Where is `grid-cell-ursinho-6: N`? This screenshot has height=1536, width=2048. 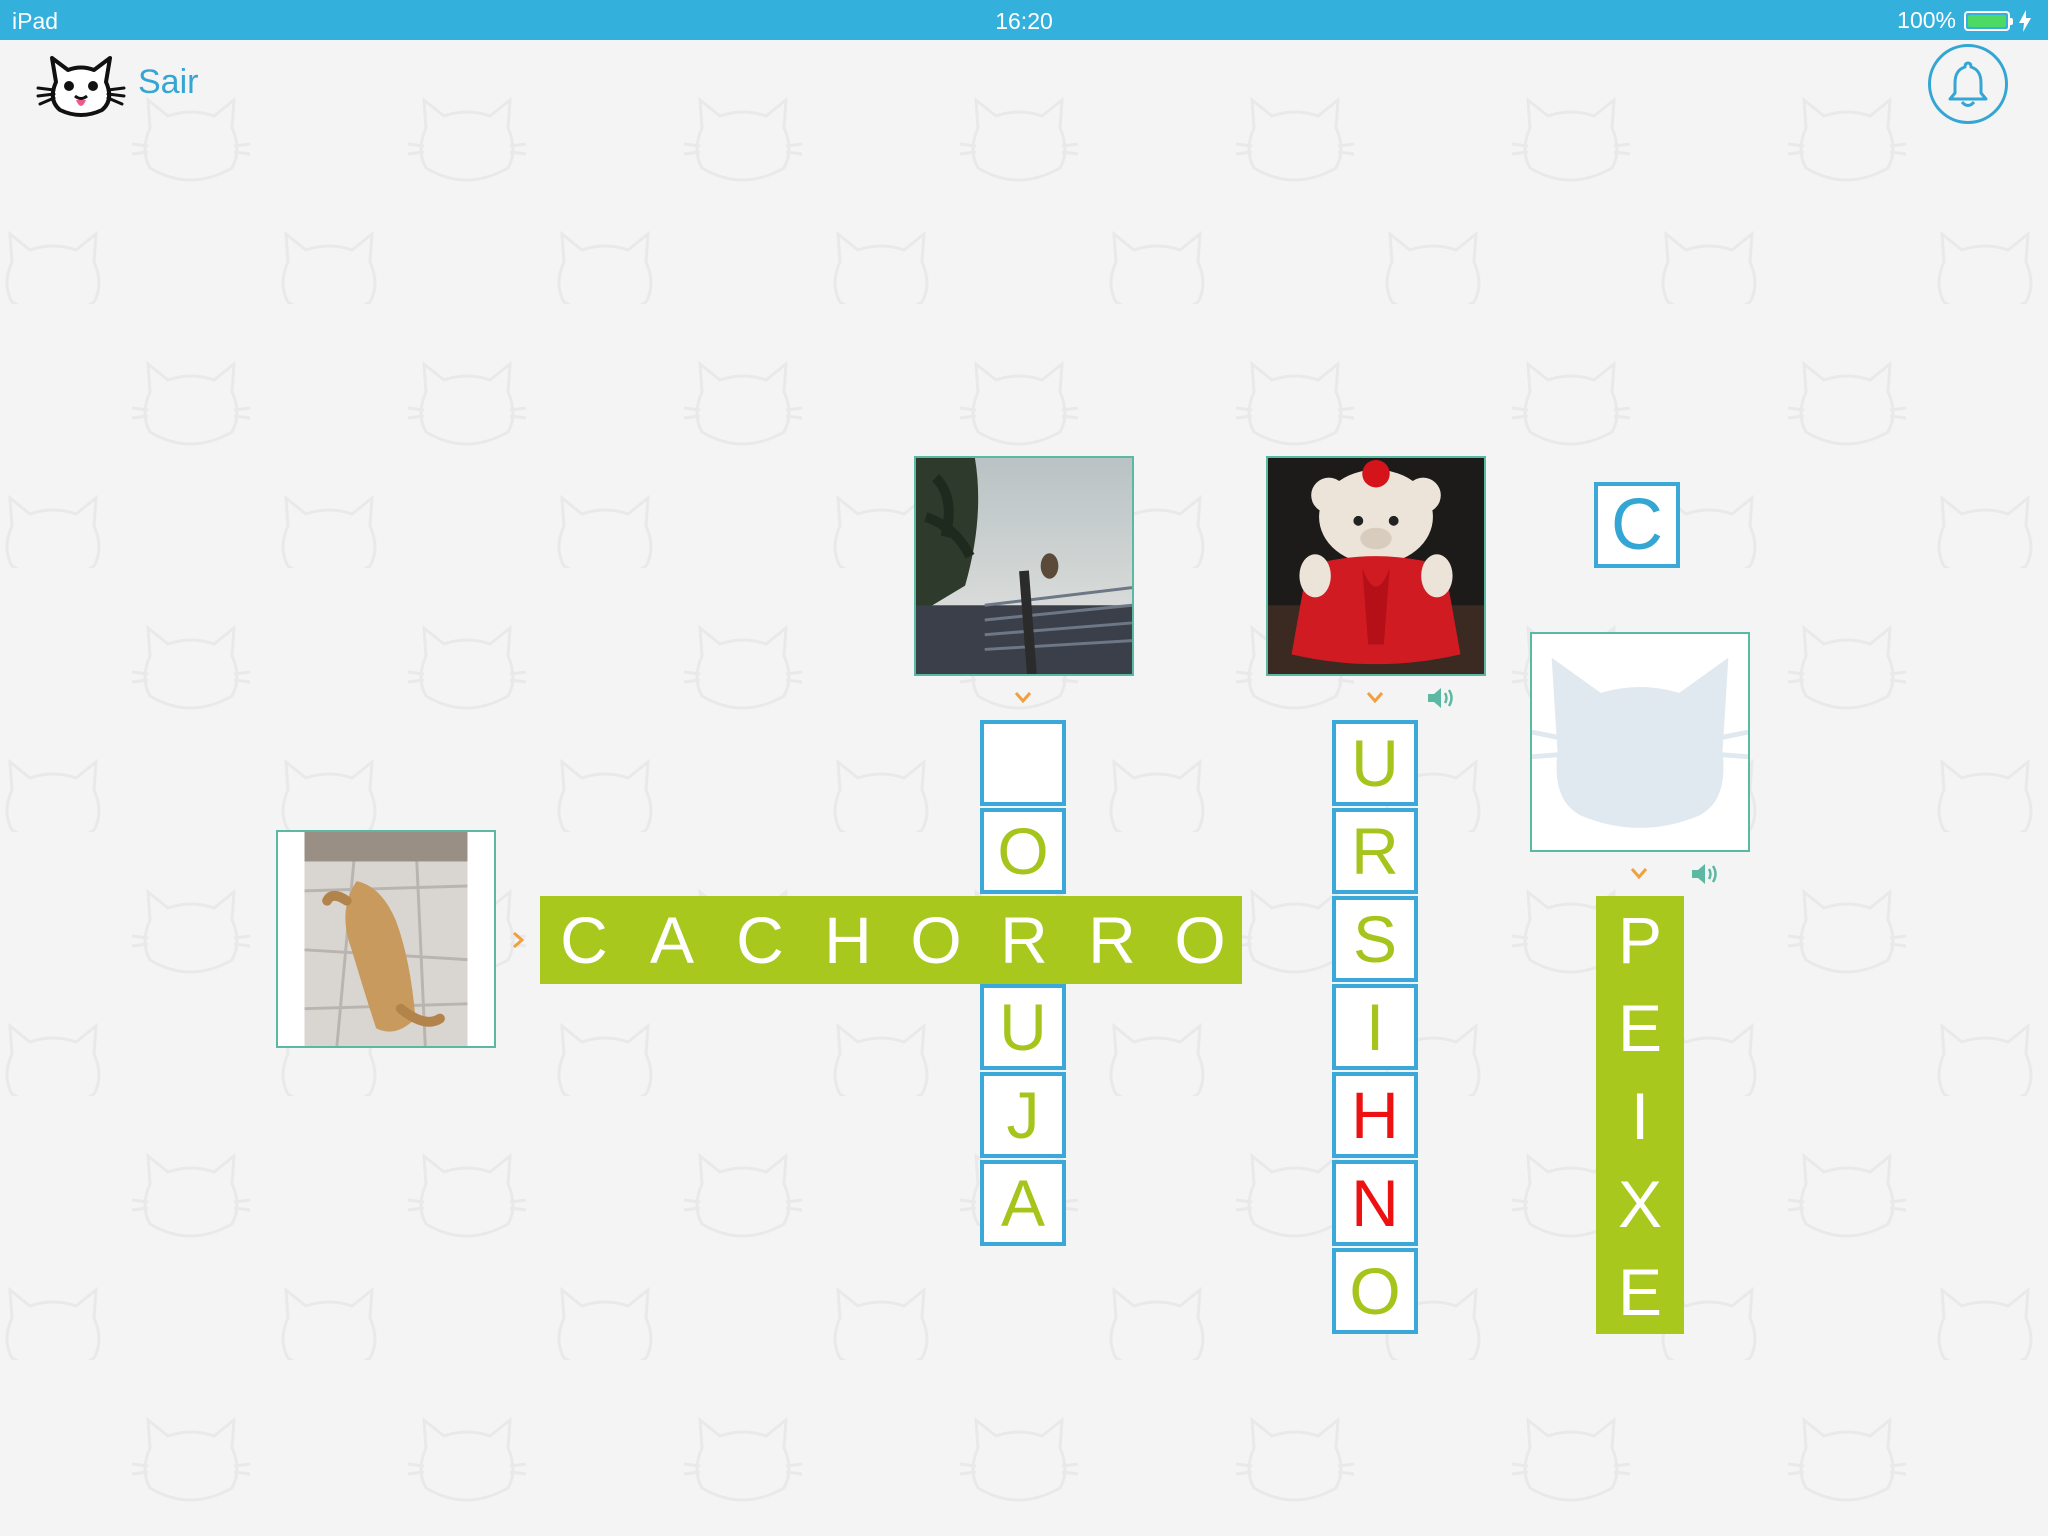
grid-cell-ursinho-6: N is located at coordinates (1375, 1203).